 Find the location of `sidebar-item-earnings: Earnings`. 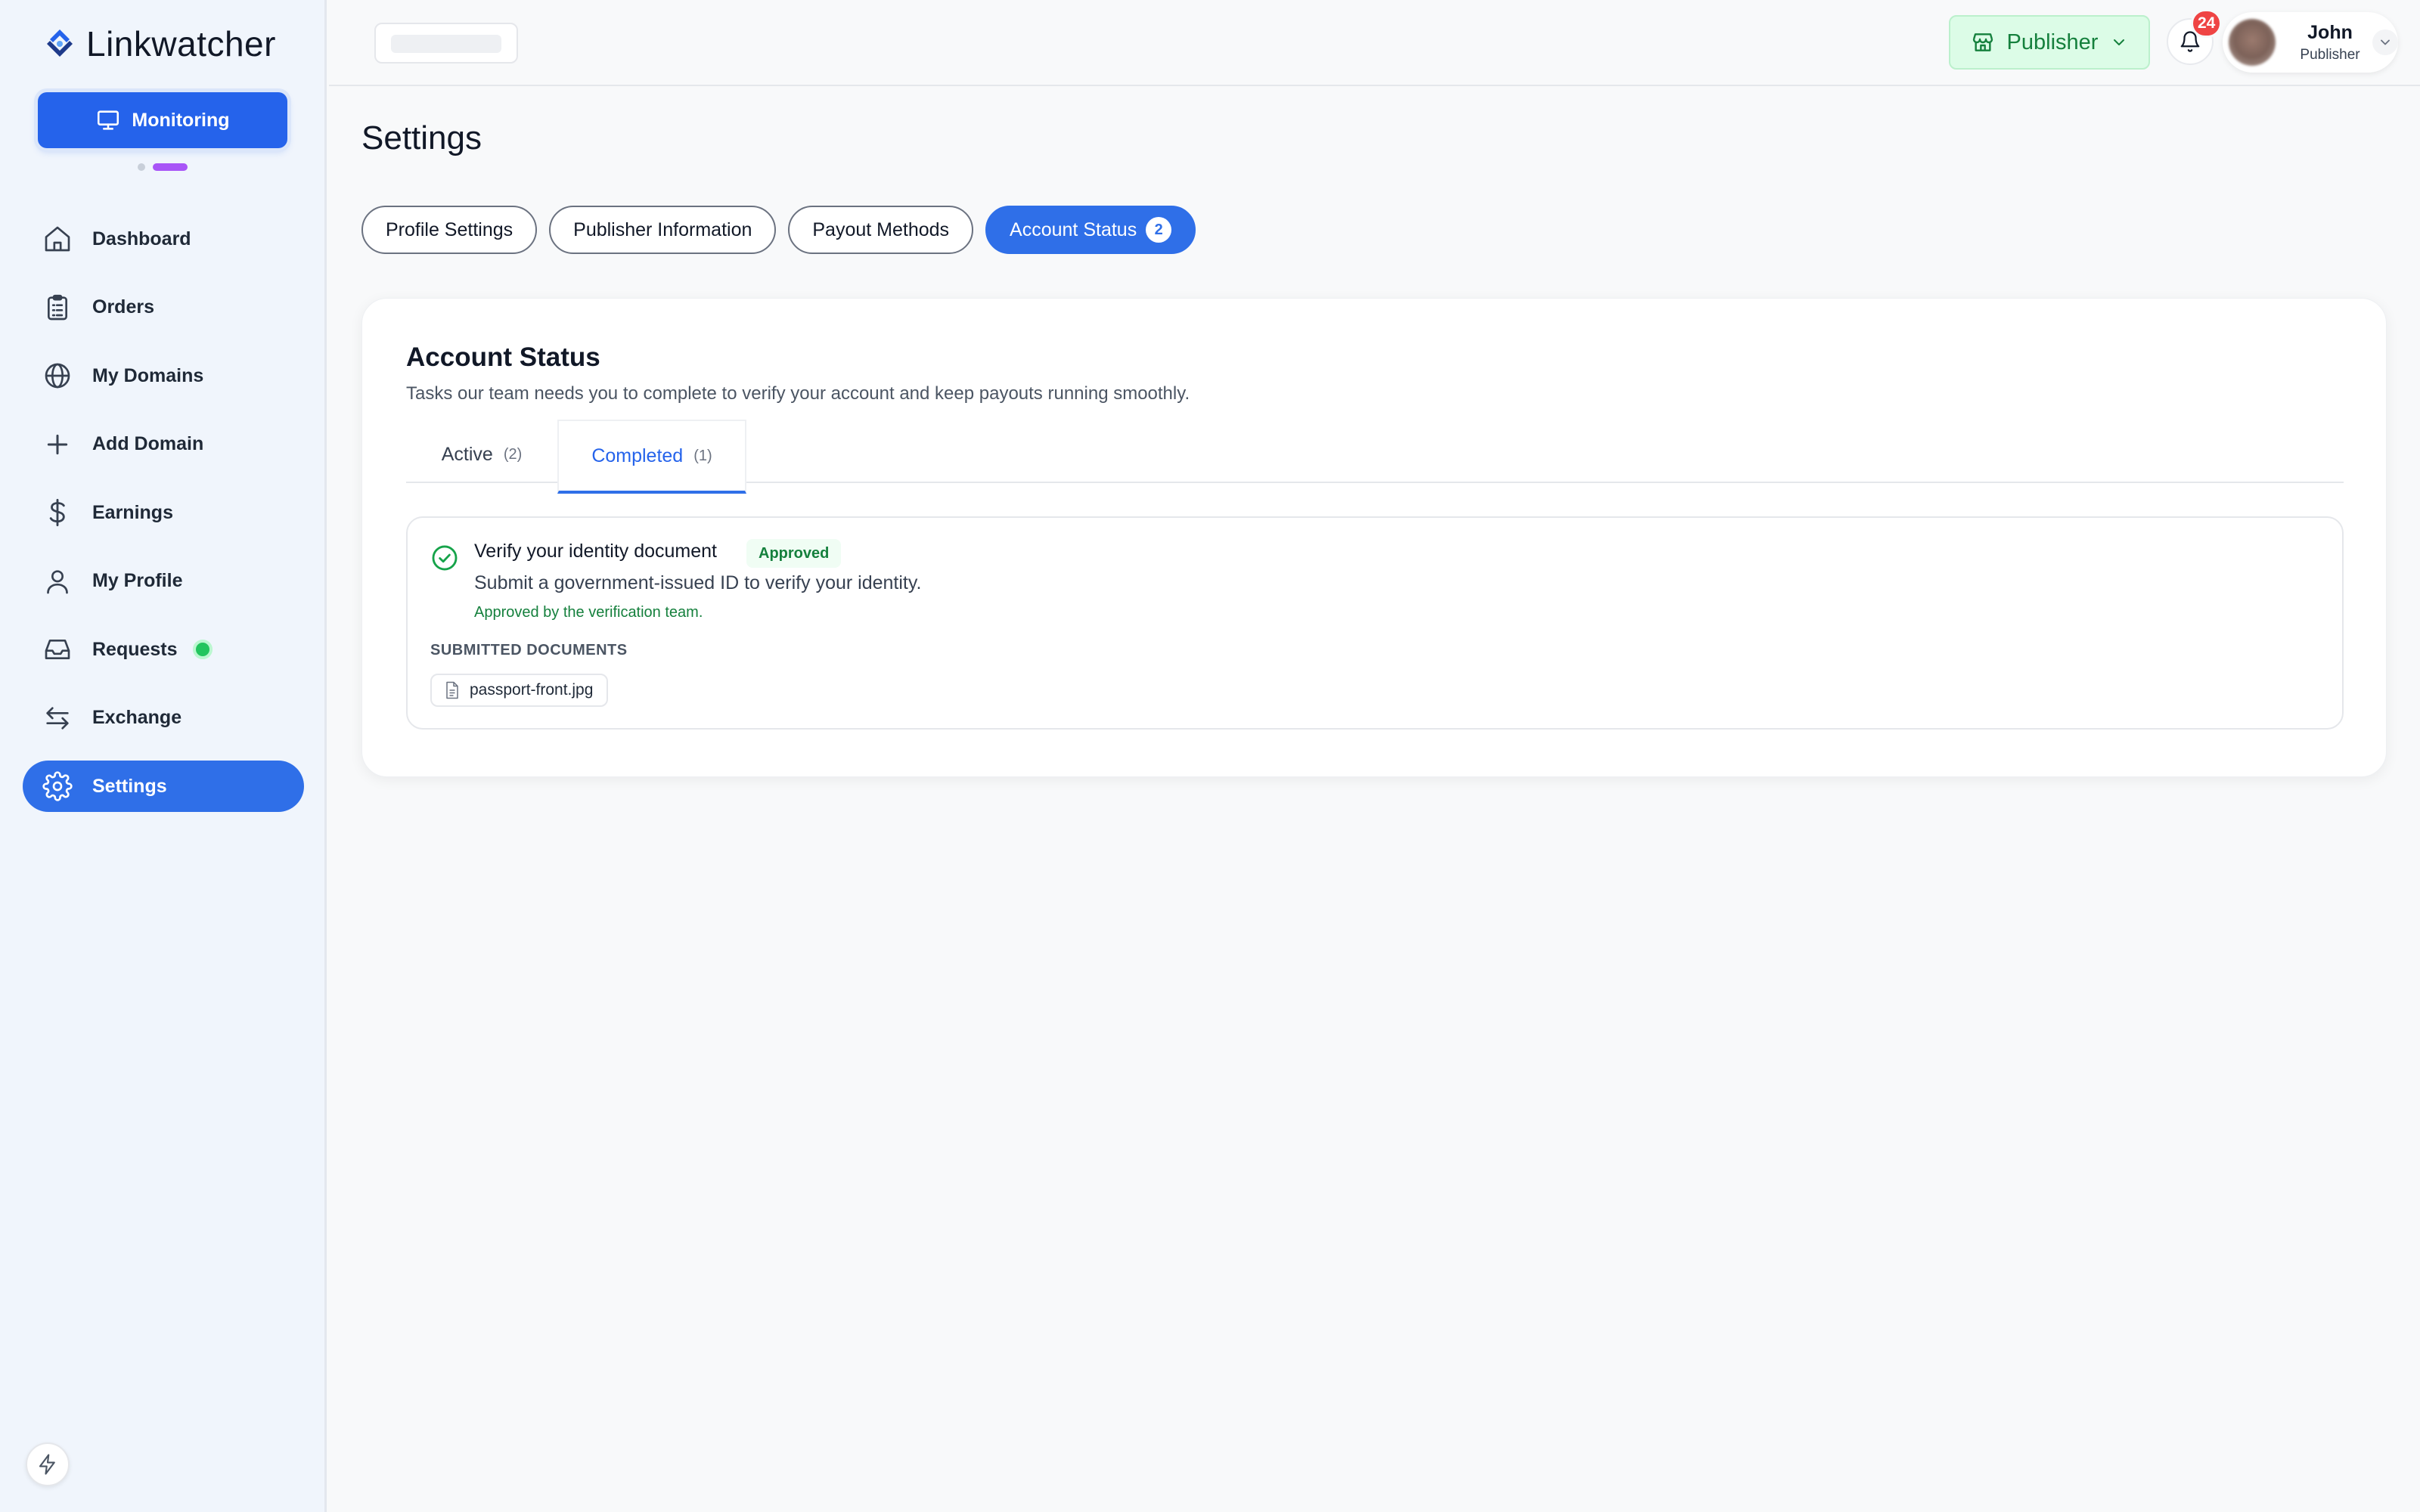

sidebar-item-earnings: Earnings is located at coordinates (163, 512).